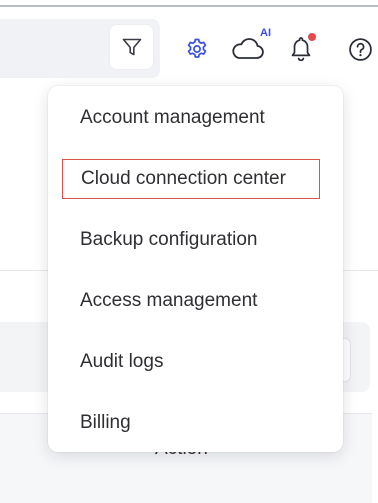  Describe the element at coordinates (191, 179) in the screenshot. I see `menu-item-cloud-connection-center: Cloud connection center` at that location.